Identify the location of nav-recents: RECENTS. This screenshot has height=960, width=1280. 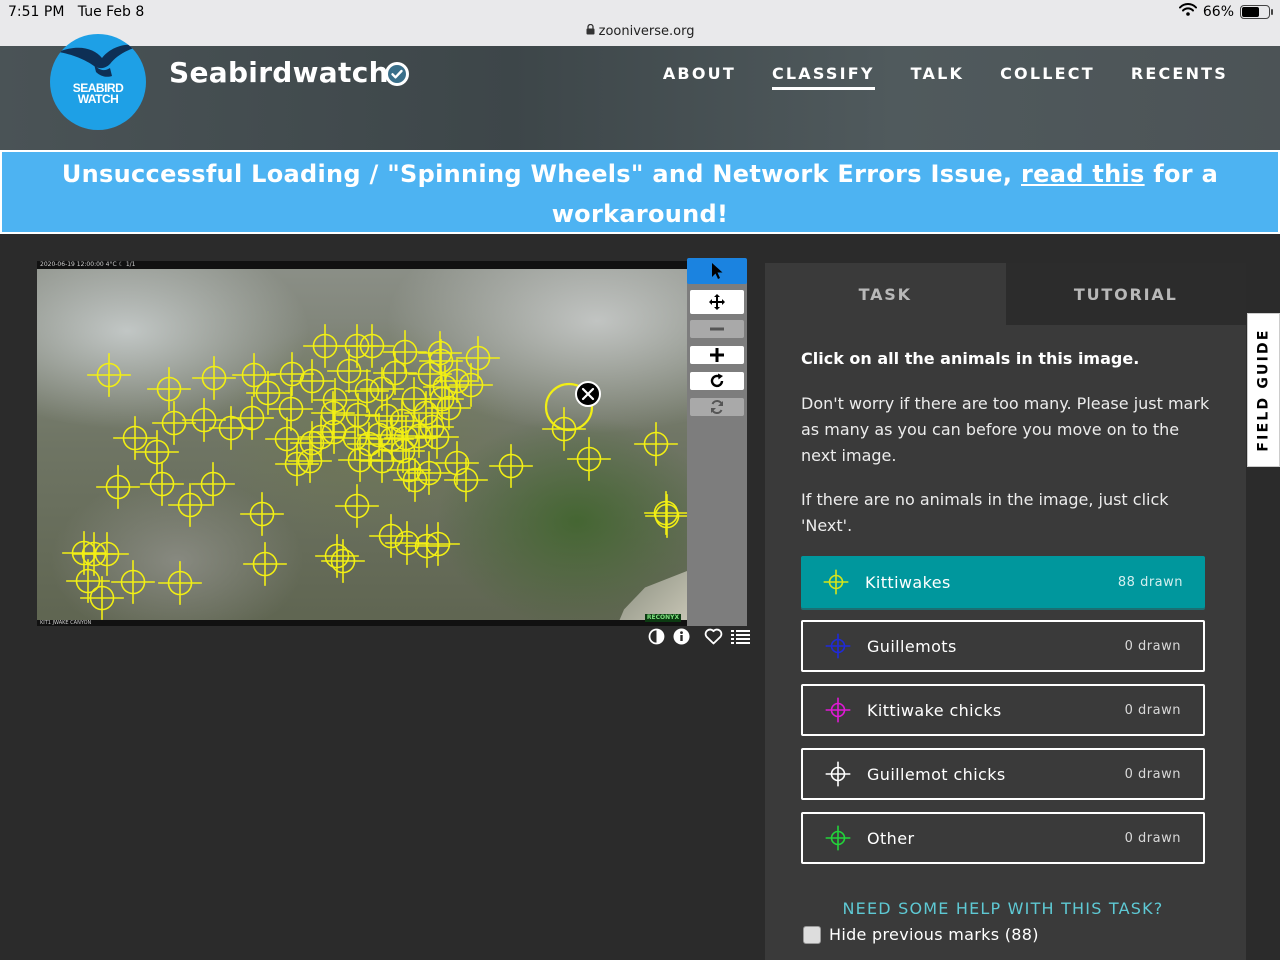
(1179, 77).